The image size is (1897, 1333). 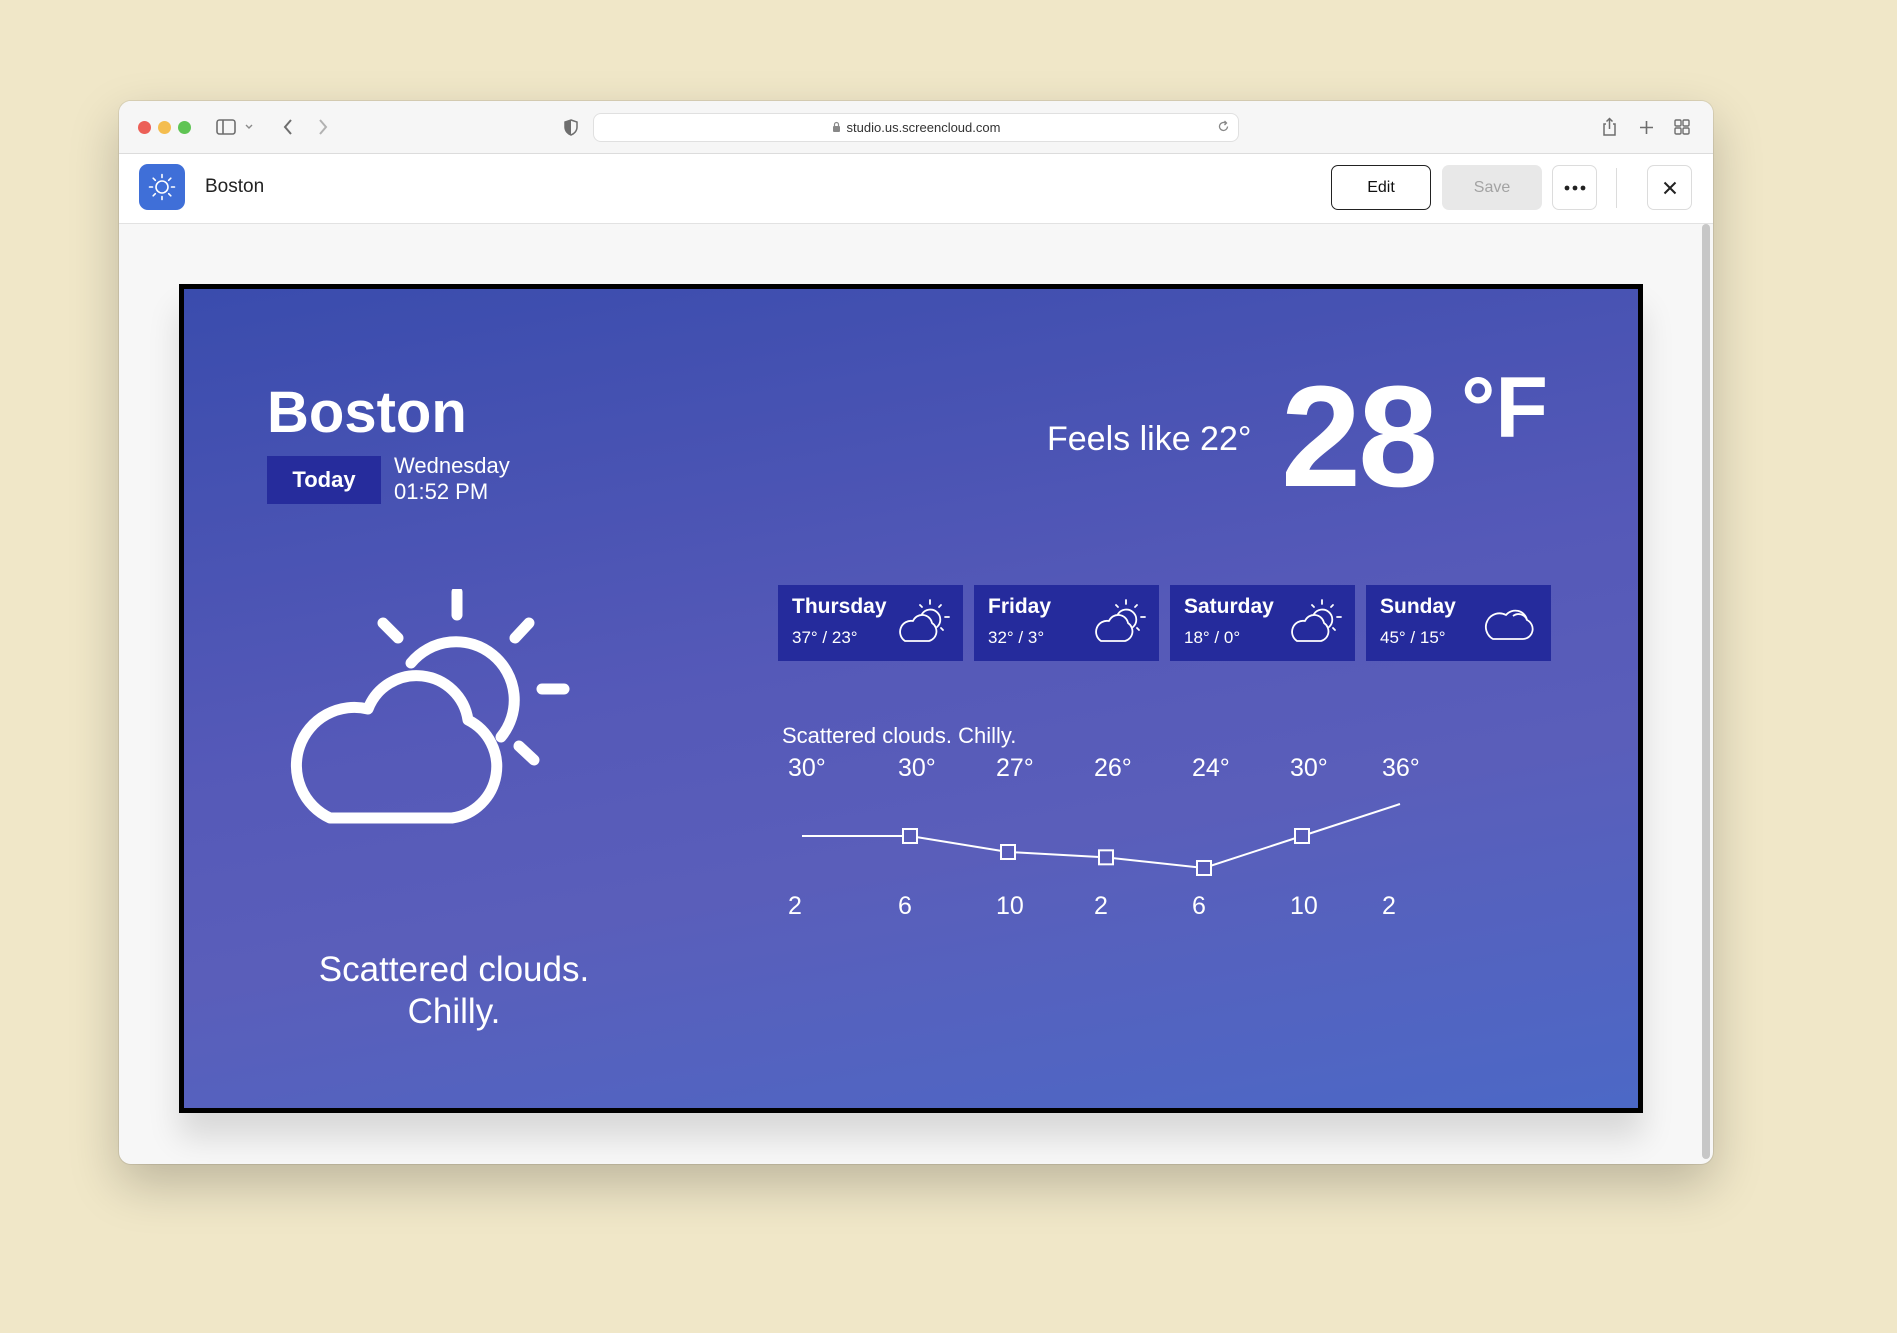 I want to click on back-icon, so click(x=288, y=127).